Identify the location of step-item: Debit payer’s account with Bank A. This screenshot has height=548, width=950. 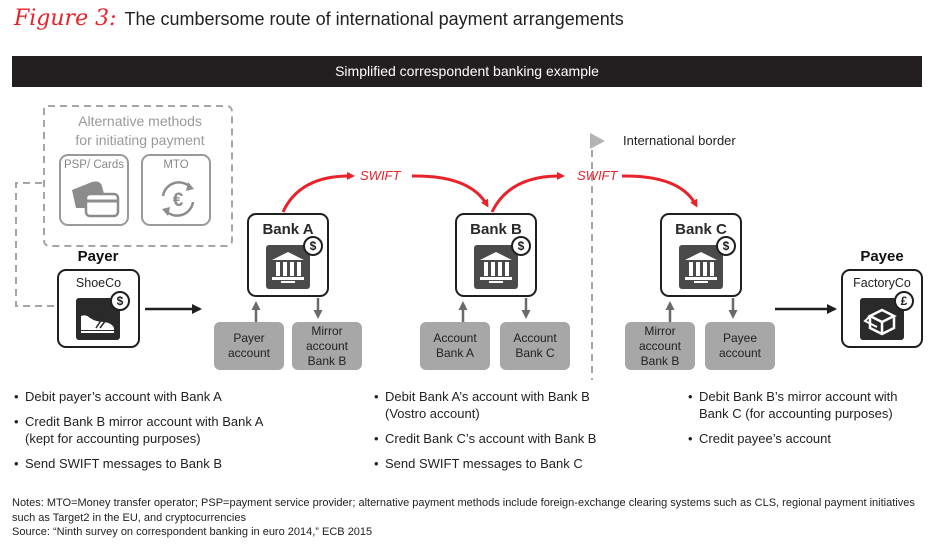
(164, 396).